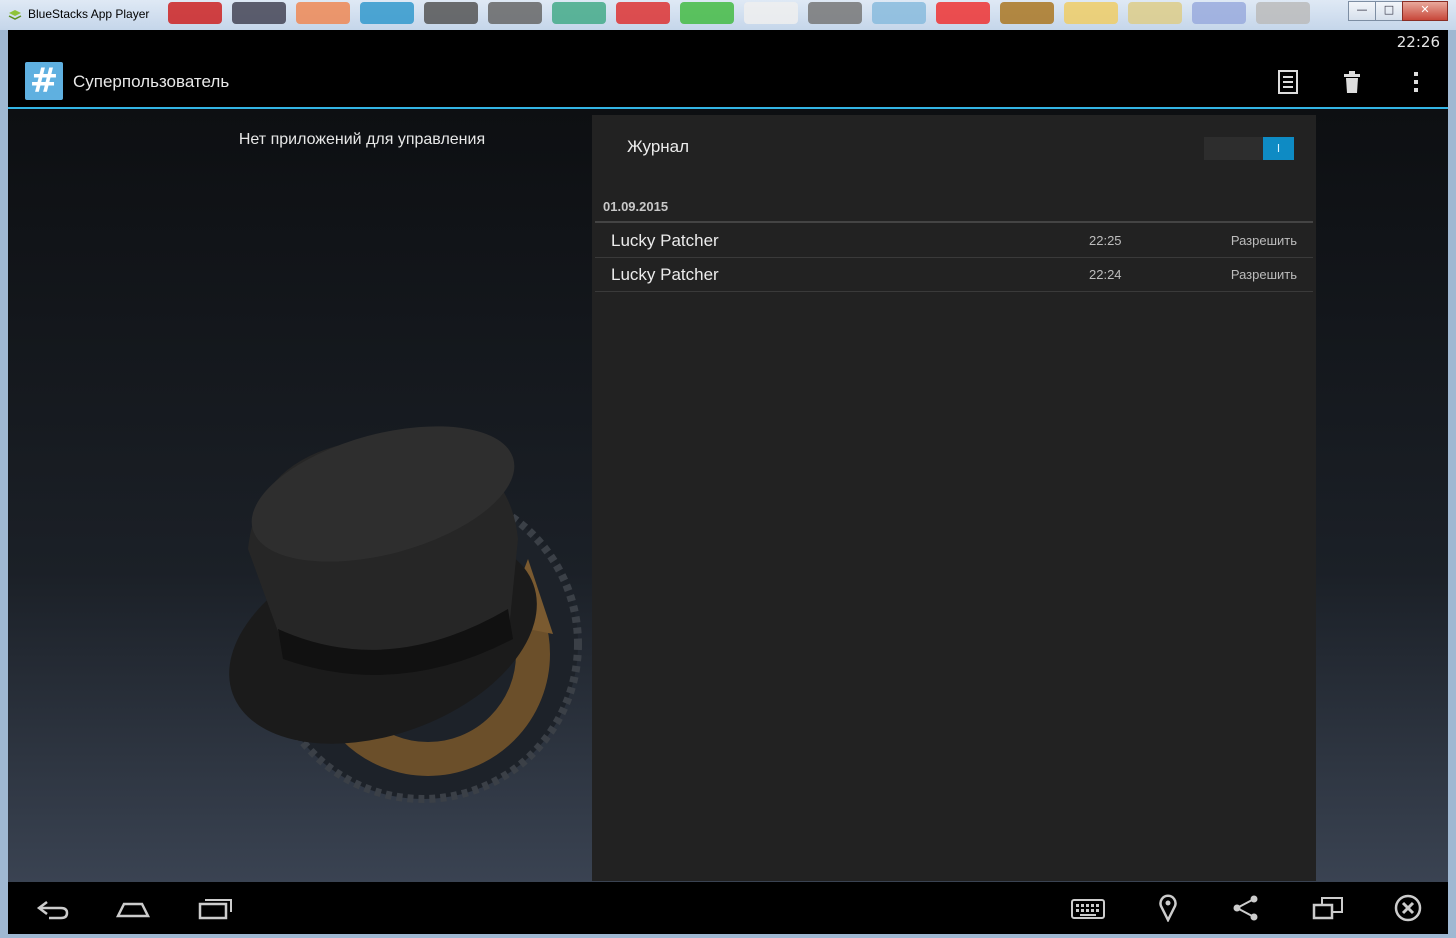  Describe the element at coordinates (954, 209) in the screenshot. I see `log-date-header: 01.09.2015` at that location.